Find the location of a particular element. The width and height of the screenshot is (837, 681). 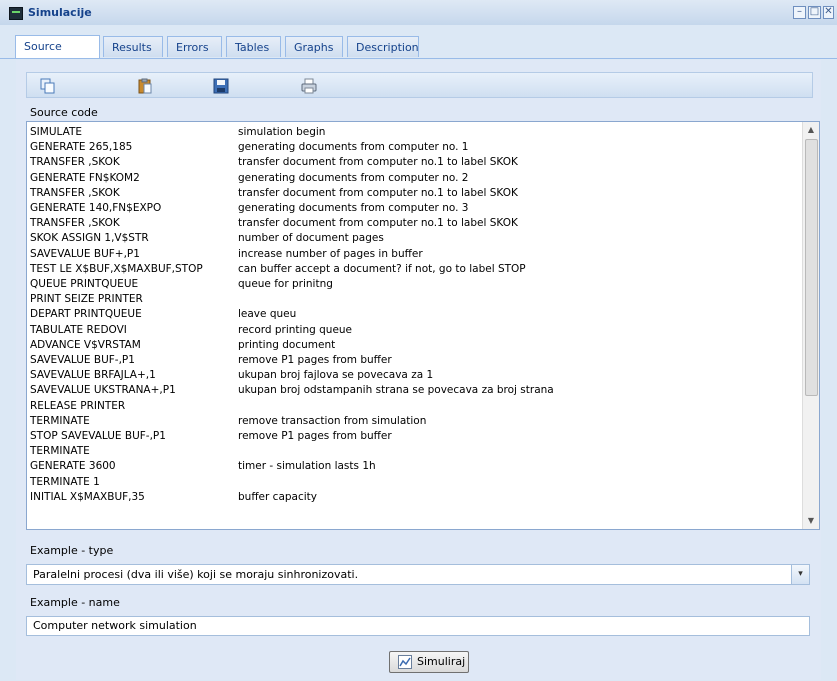

code-command: GENERATE 3600 is located at coordinates (73, 466).